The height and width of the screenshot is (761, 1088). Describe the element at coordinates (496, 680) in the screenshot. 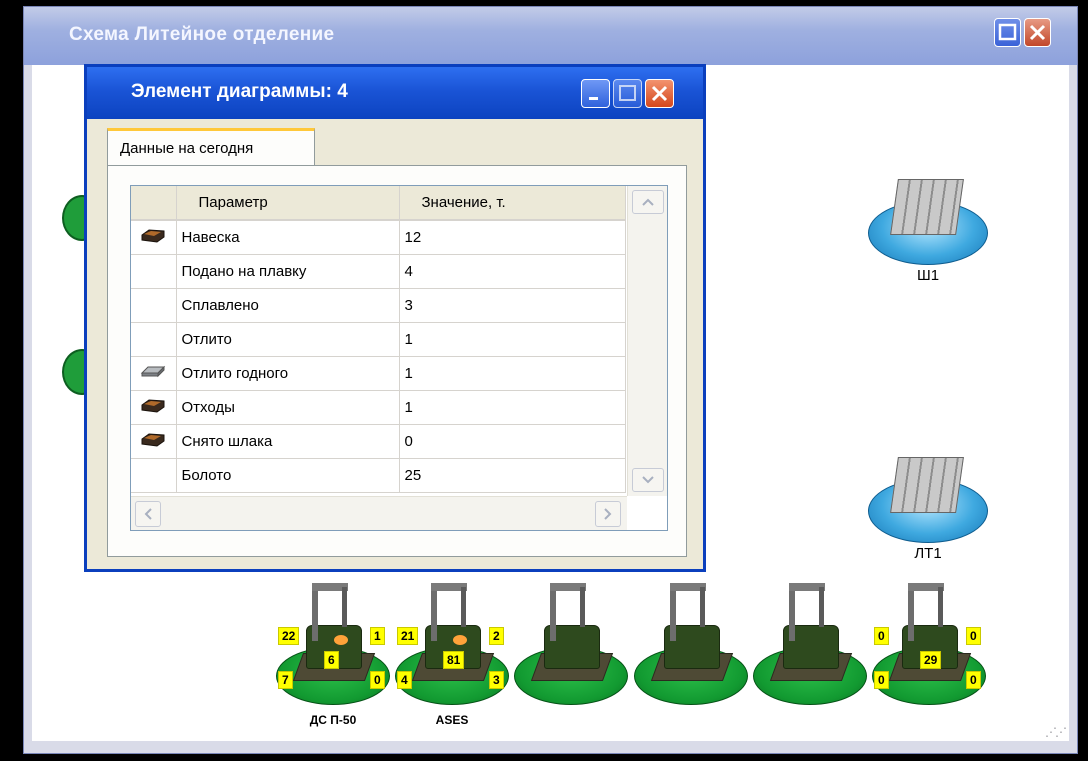

I see `value-tag-br: 3` at that location.